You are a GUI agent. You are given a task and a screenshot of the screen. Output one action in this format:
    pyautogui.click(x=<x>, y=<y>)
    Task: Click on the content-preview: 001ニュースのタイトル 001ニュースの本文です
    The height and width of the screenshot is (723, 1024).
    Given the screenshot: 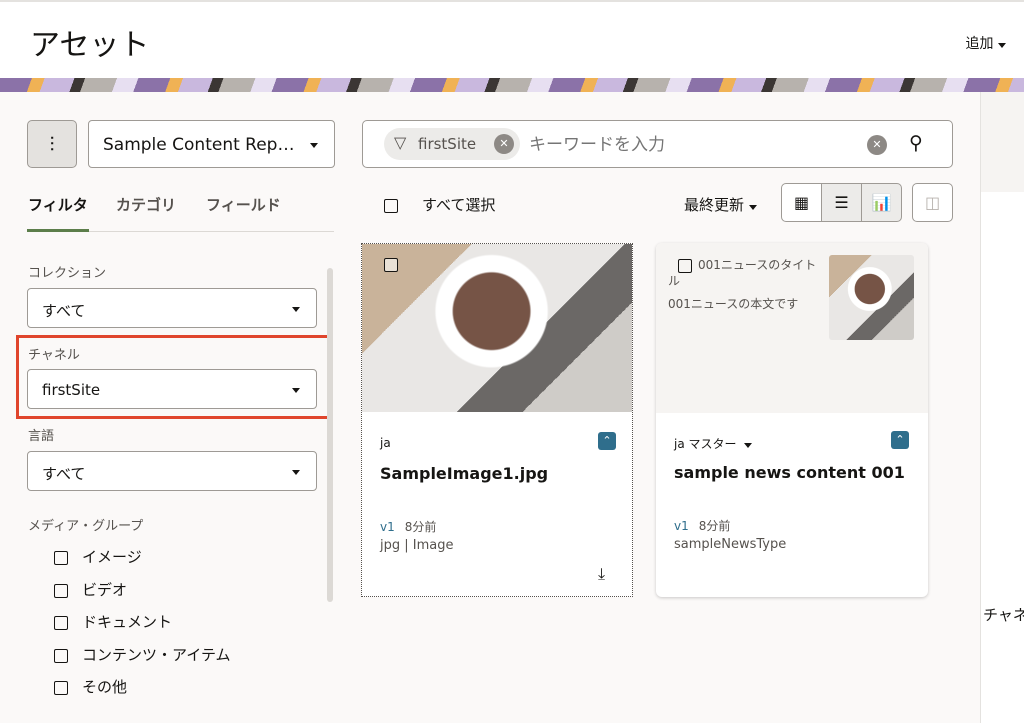 What is the action you would take?
    pyautogui.click(x=792, y=328)
    